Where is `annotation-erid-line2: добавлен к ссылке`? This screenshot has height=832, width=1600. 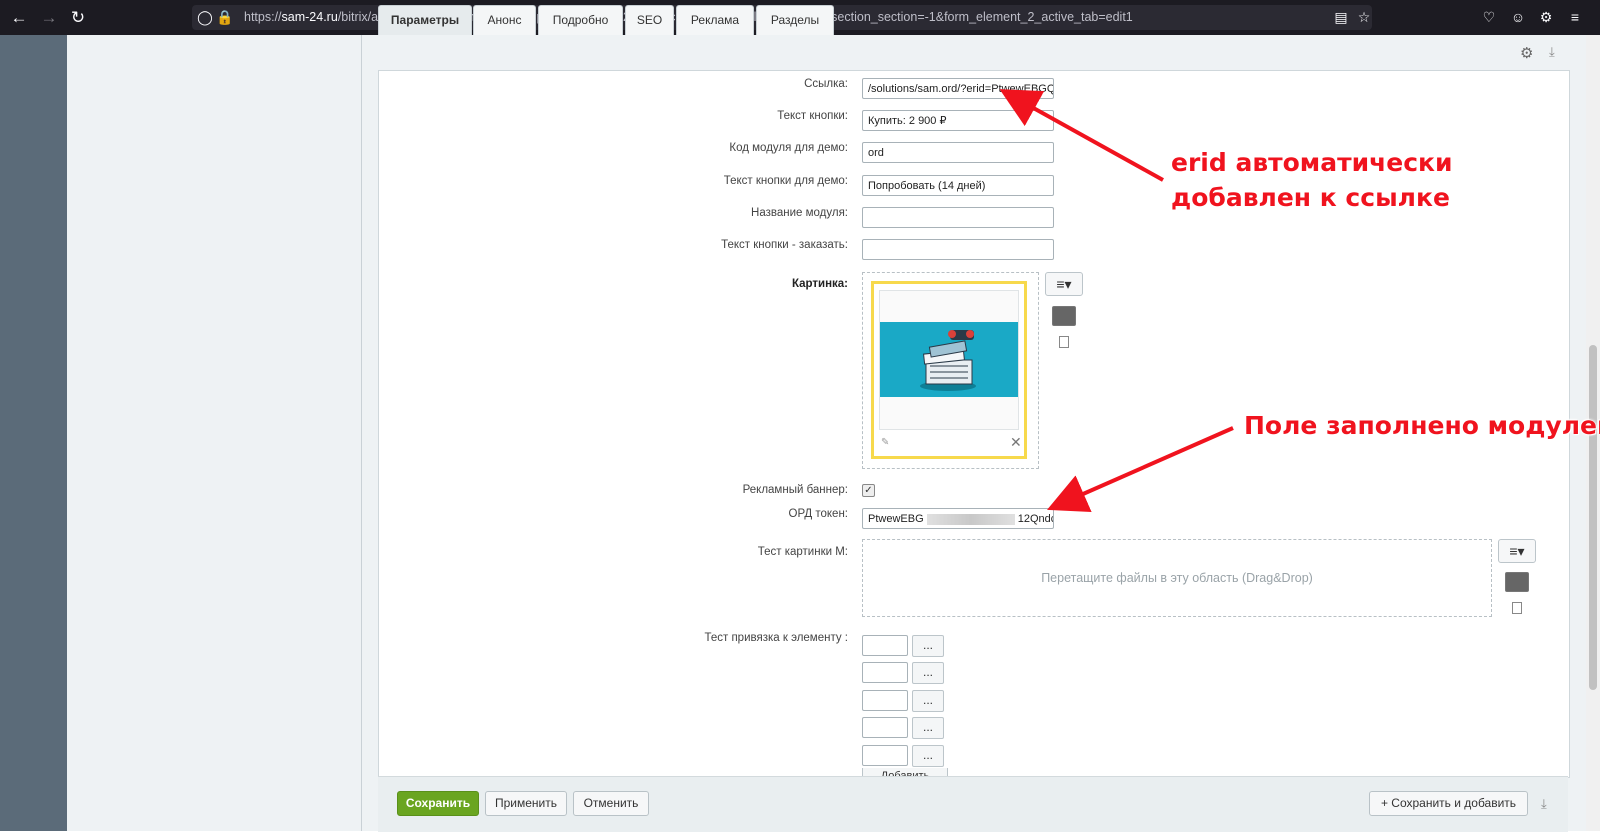 annotation-erid-line2: добавлен к ссылке is located at coordinates (1310, 197).